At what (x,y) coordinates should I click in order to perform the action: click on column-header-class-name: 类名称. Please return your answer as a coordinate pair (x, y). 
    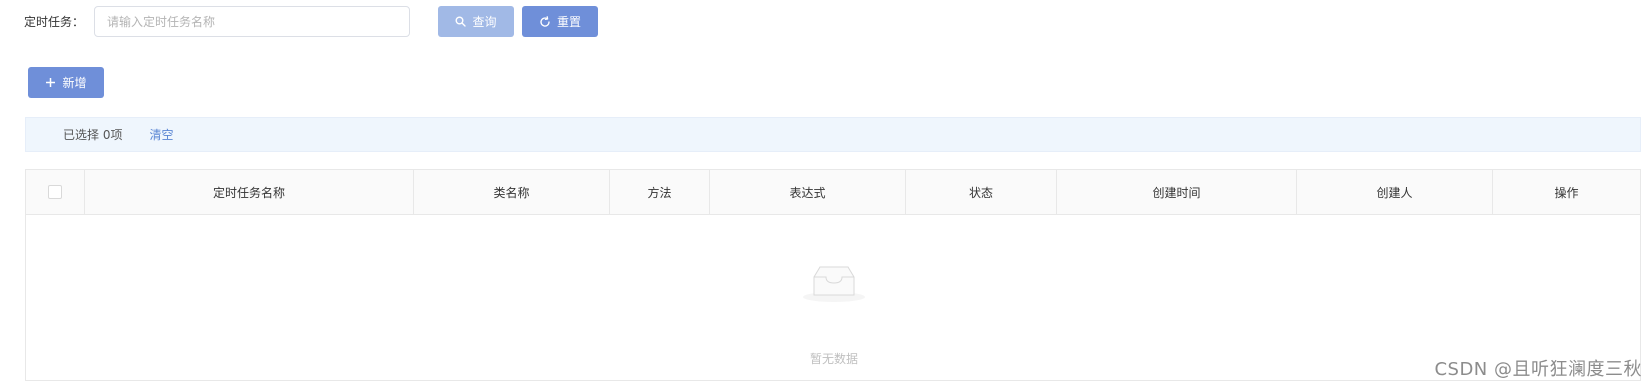
    Looking at the image, I should click on (512, 192).